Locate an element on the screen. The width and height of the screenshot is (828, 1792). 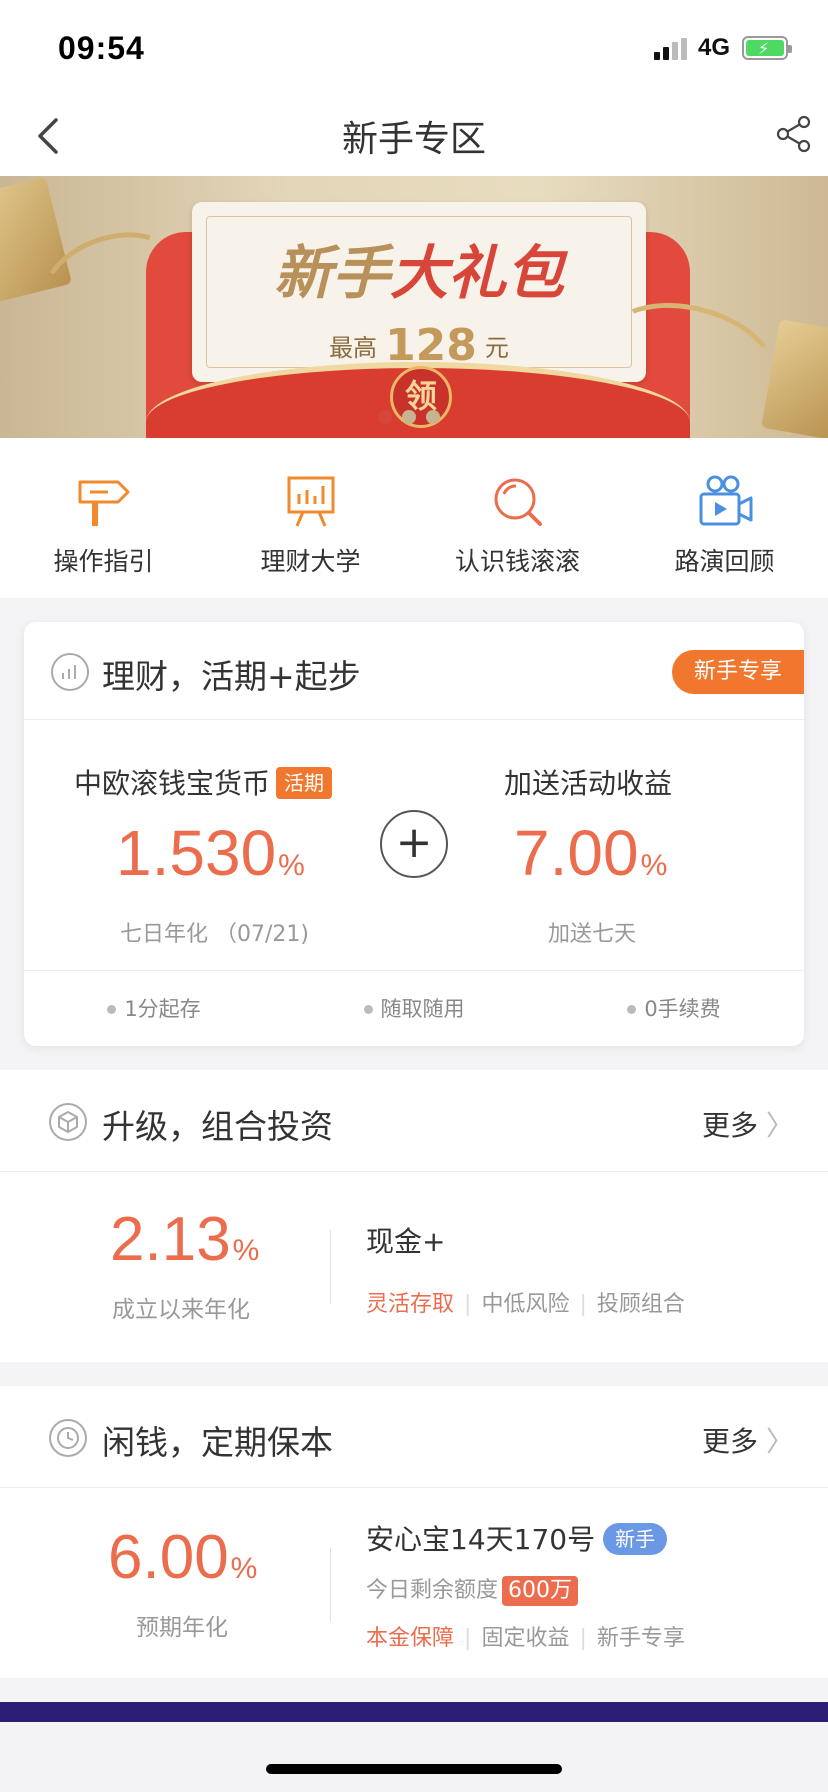
quota-amount: 600万 is located at coordinates (540, 1591).